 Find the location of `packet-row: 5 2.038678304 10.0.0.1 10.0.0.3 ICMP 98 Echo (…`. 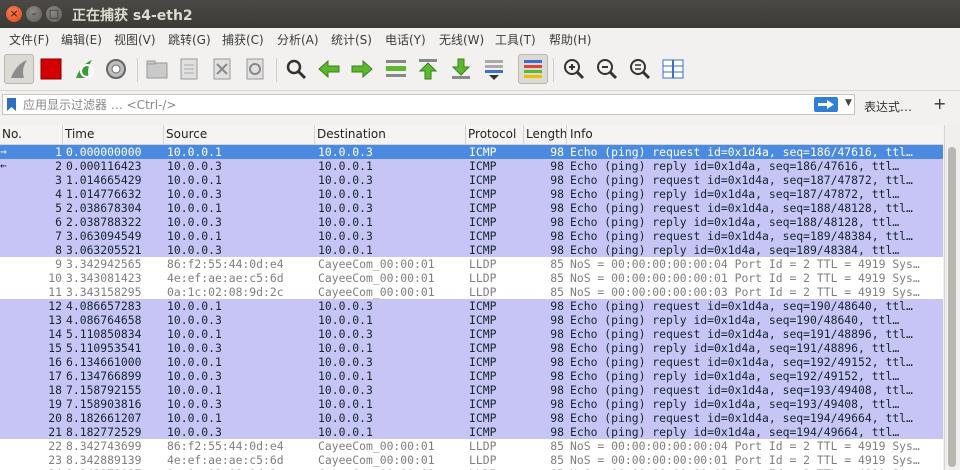

packet-row: 5 2.038678304 10.0.0.1 10.0.0.3 ICMP 98 Echo (… is located at coordinates (471, 208).